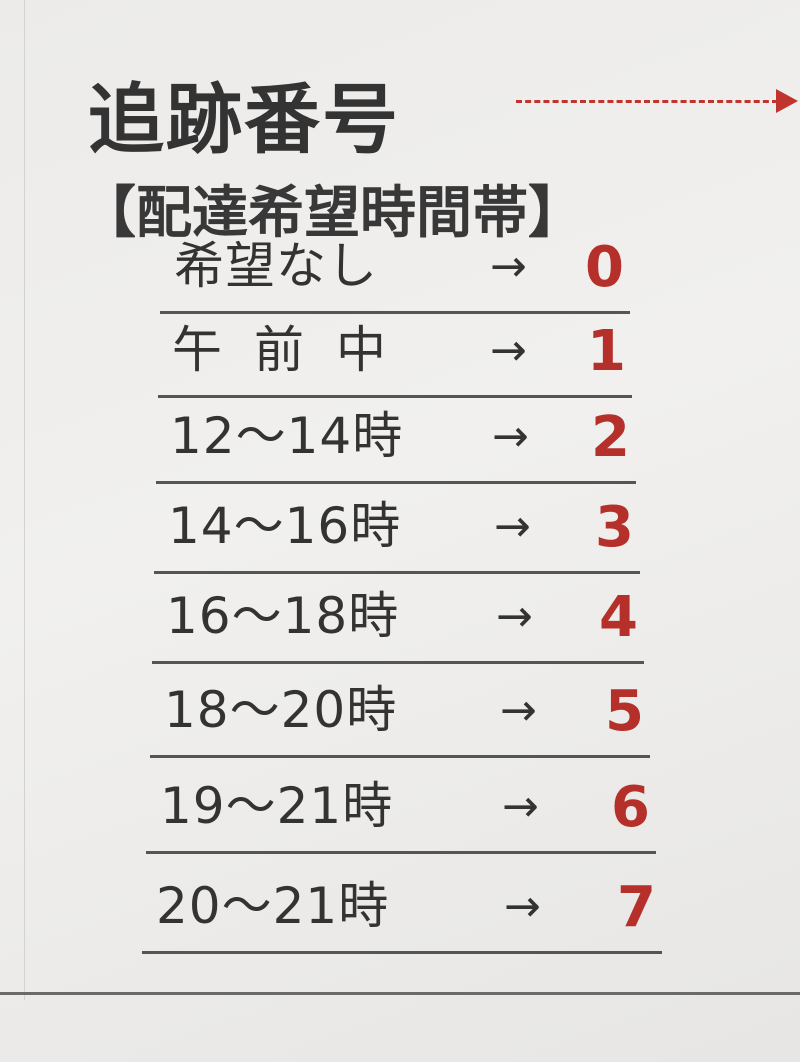 Image resolution: width=800 pixels, height=1062 pixels. What do you see at coordinates (400, 993) in the screenshot?
I see `bottom-divider` at bounding box center [400, 993].